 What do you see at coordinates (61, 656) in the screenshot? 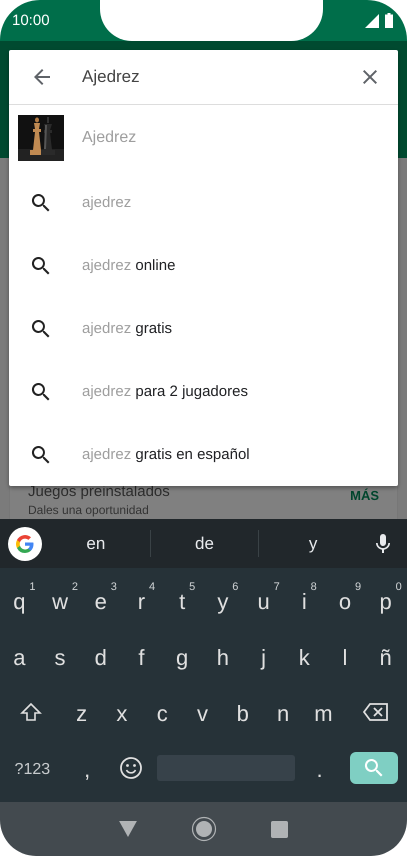
I see `keyboard-key: s` at bounding box center [61, 656].